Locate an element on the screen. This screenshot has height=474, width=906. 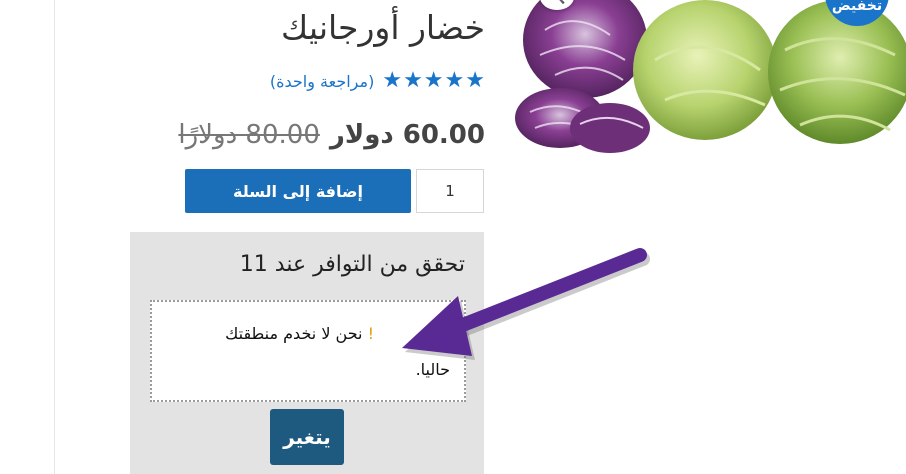
sale-price: 60.00 دولار is located at coordinates (407, 135).